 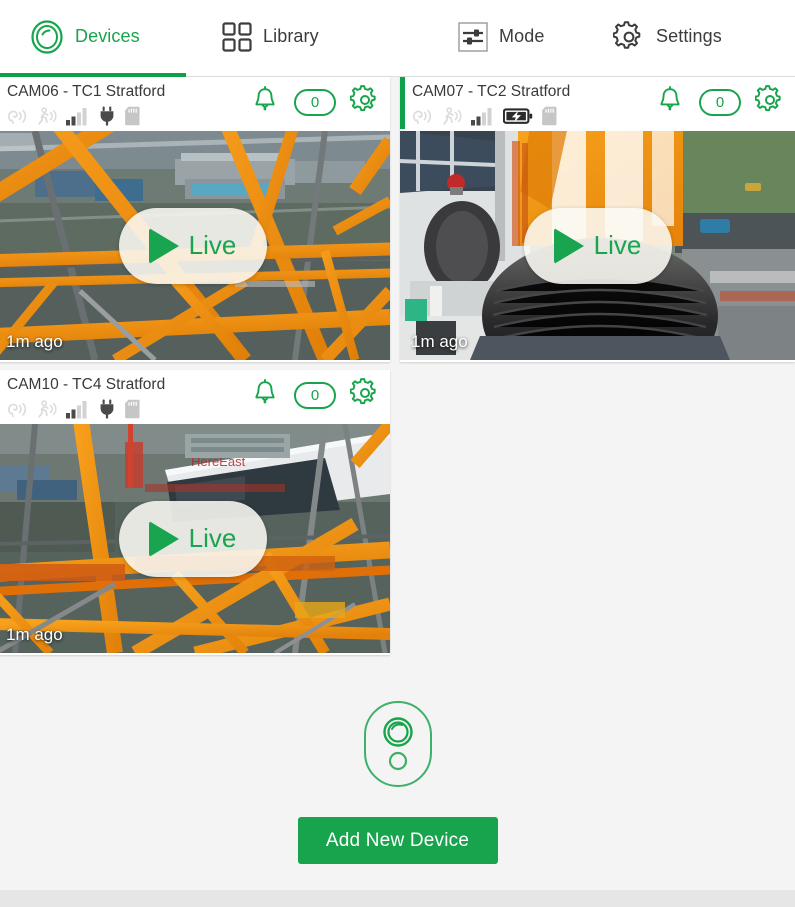 I want to click on camera-live-thumbnail: HereEast Live 1m ago, so click(x=195, y=538).